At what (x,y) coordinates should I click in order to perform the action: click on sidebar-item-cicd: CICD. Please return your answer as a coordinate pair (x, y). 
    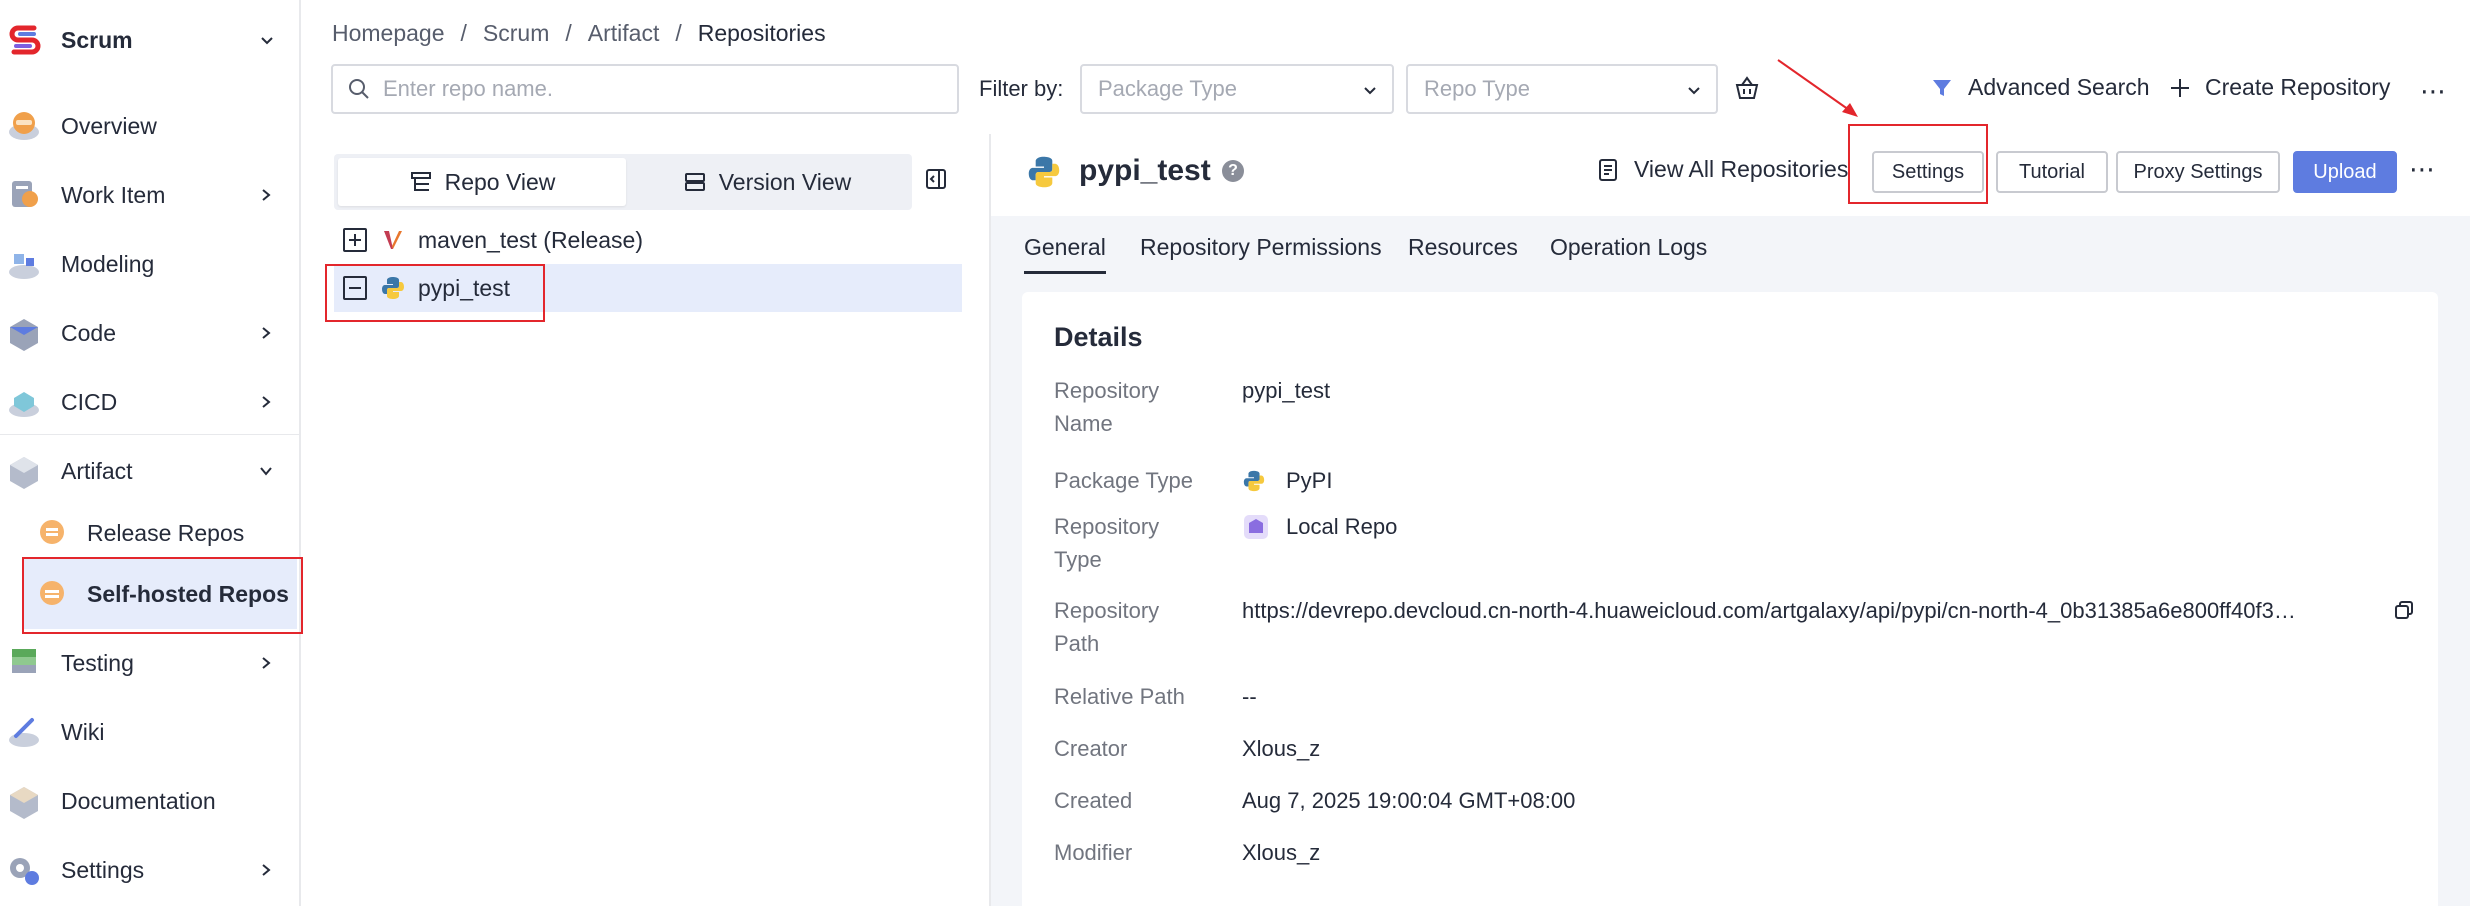
    Looking at the image, I should click on (150, 402).